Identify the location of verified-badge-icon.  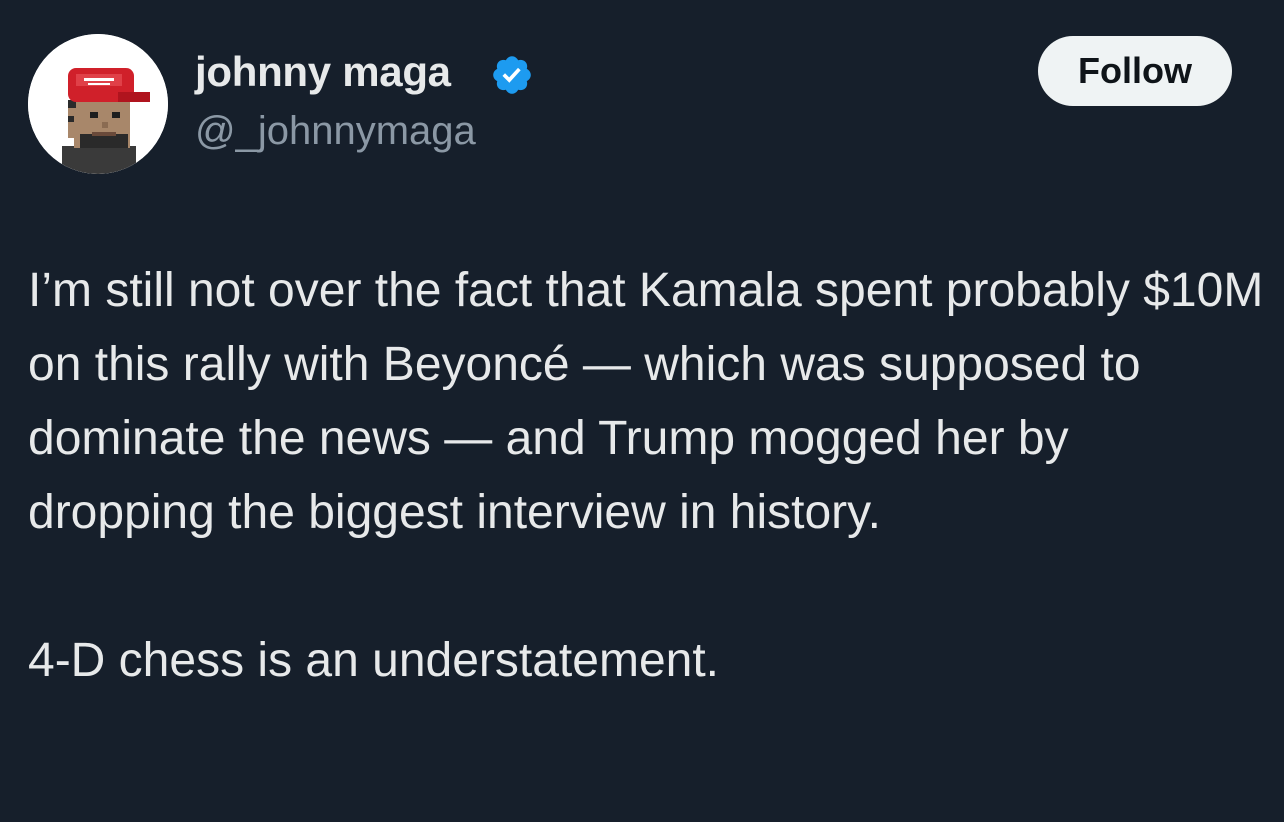
(512, 75).